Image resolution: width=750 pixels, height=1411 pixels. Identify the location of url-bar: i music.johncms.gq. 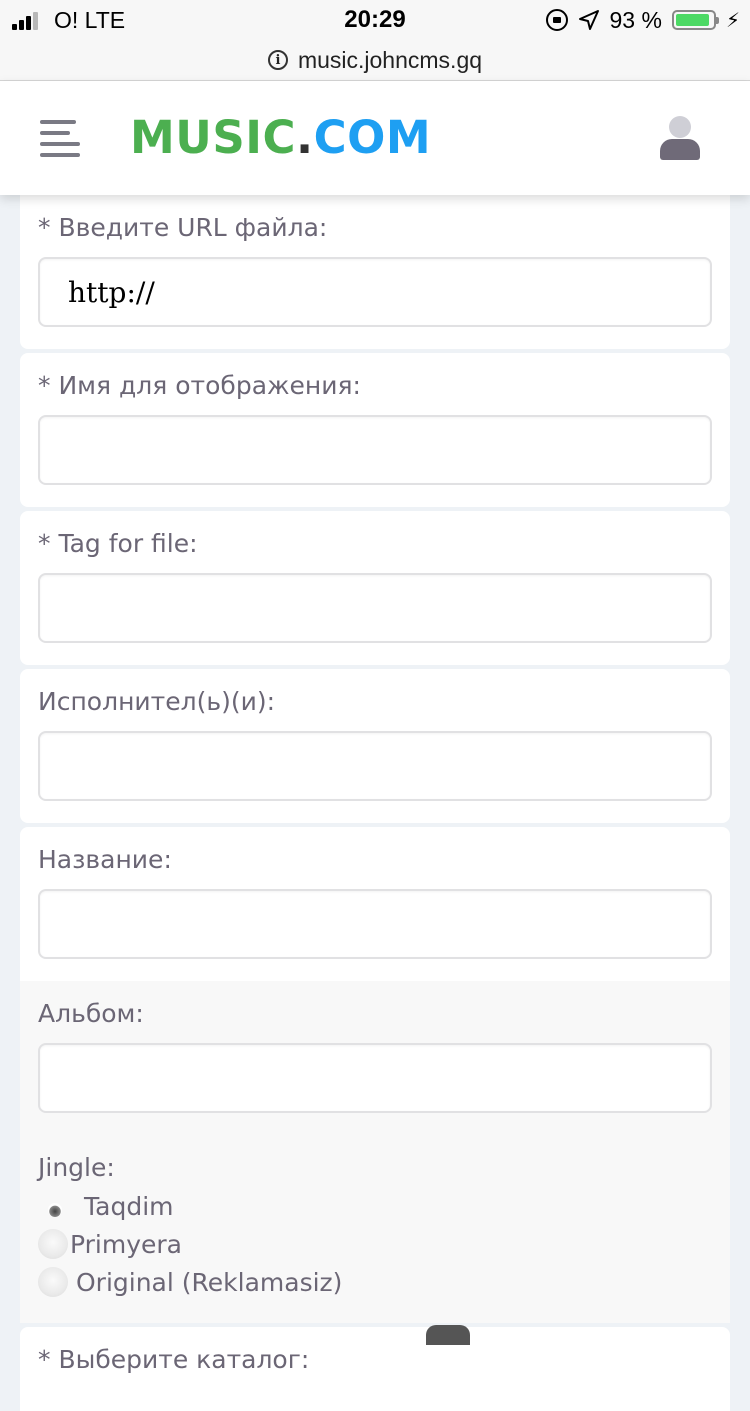
(375, 60).